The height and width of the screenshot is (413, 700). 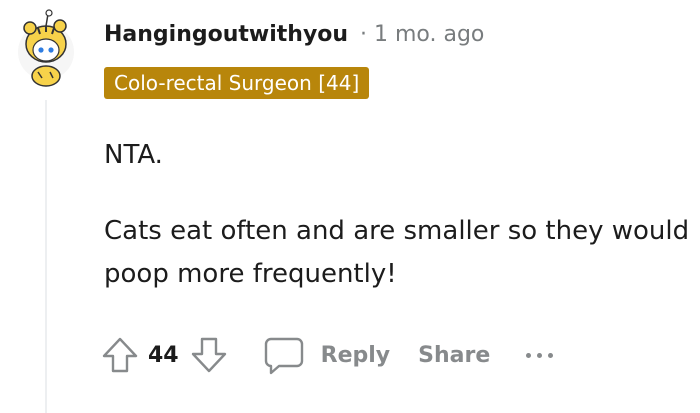 I want to click on reply-button: Reply, so click(x=327, y=355).